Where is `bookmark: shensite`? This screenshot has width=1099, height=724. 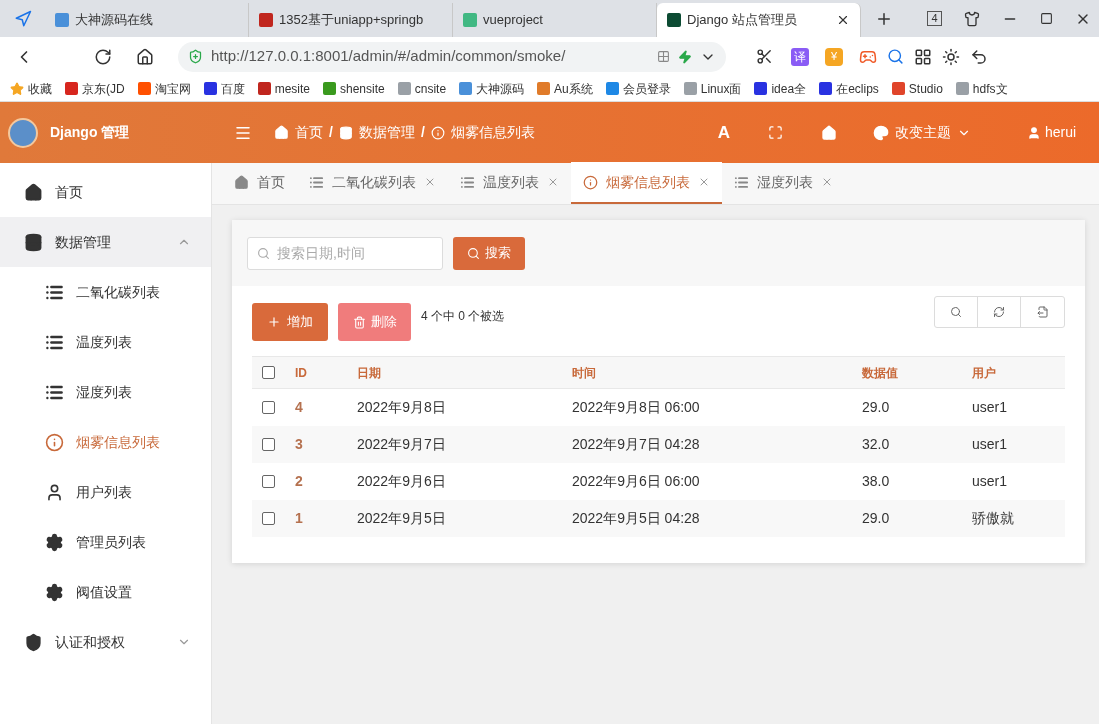 bookmark: shensite is located at coordinates (354, 88).